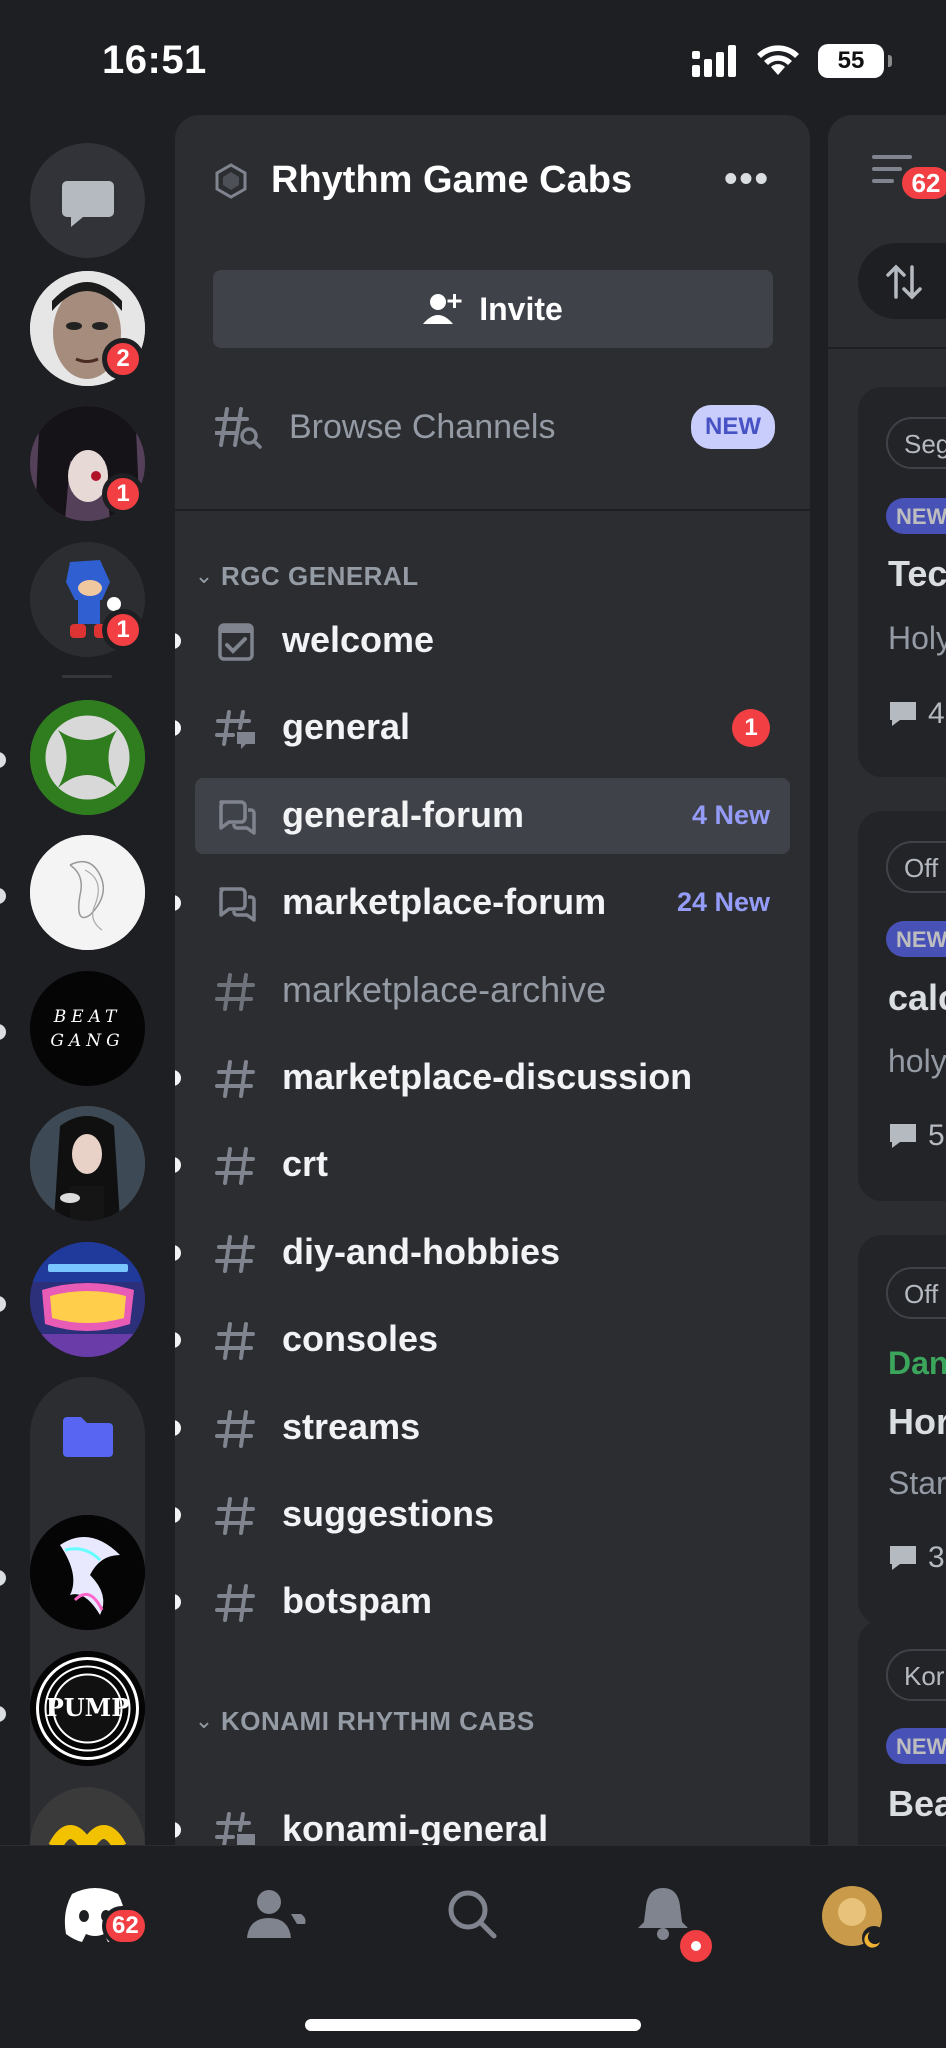 This screenshot has width=946, height=2048. Describe the element at coordinates (482, 728) in the screenshot. I see `channel-general: general 1` at that location.